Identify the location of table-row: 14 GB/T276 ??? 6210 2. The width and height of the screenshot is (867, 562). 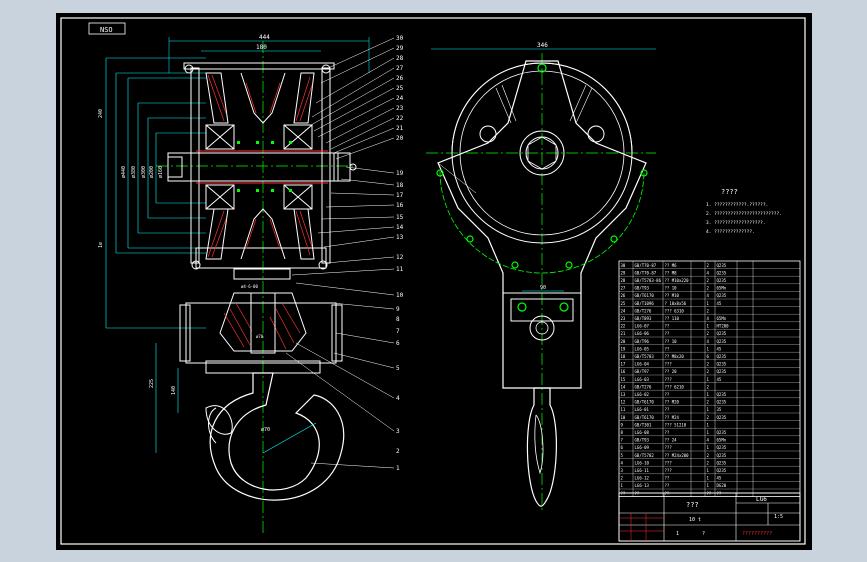
(709, 385).